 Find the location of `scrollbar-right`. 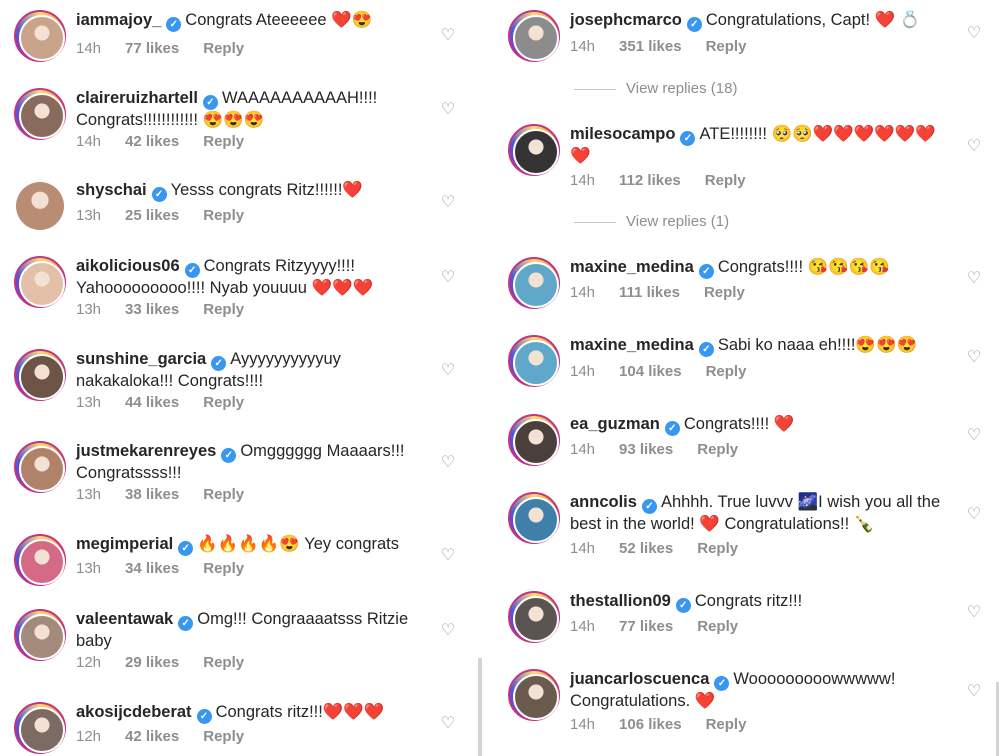

scrollbar-right is located at coordinates (997, 719).